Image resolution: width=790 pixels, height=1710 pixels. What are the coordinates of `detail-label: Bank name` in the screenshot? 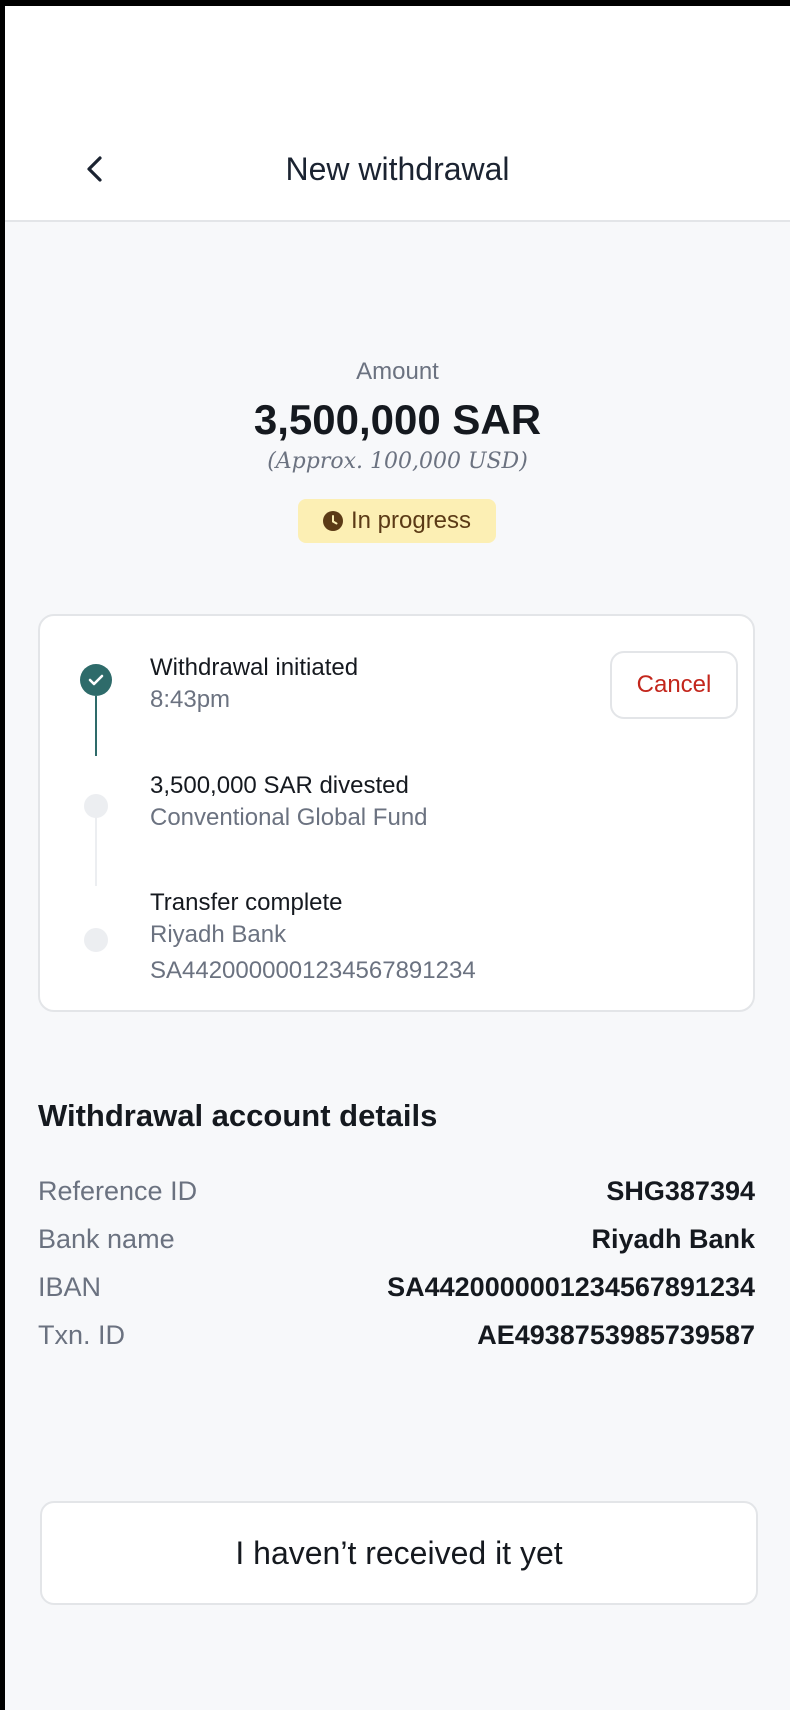 It's located at (106, 1239).